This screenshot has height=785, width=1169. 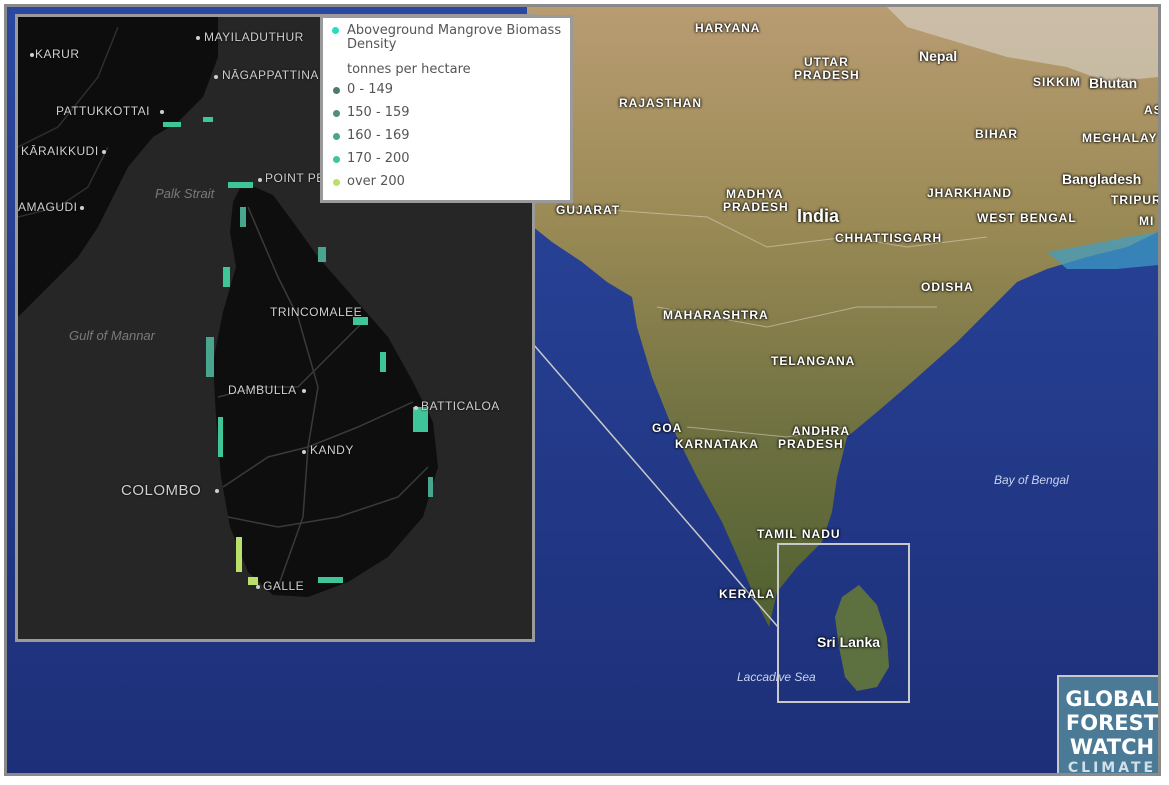 What do you see at coordinates (378, 158) in the screenshot?
I see `legend-item-label: 170 - 200` at bounding box center [378, 158].